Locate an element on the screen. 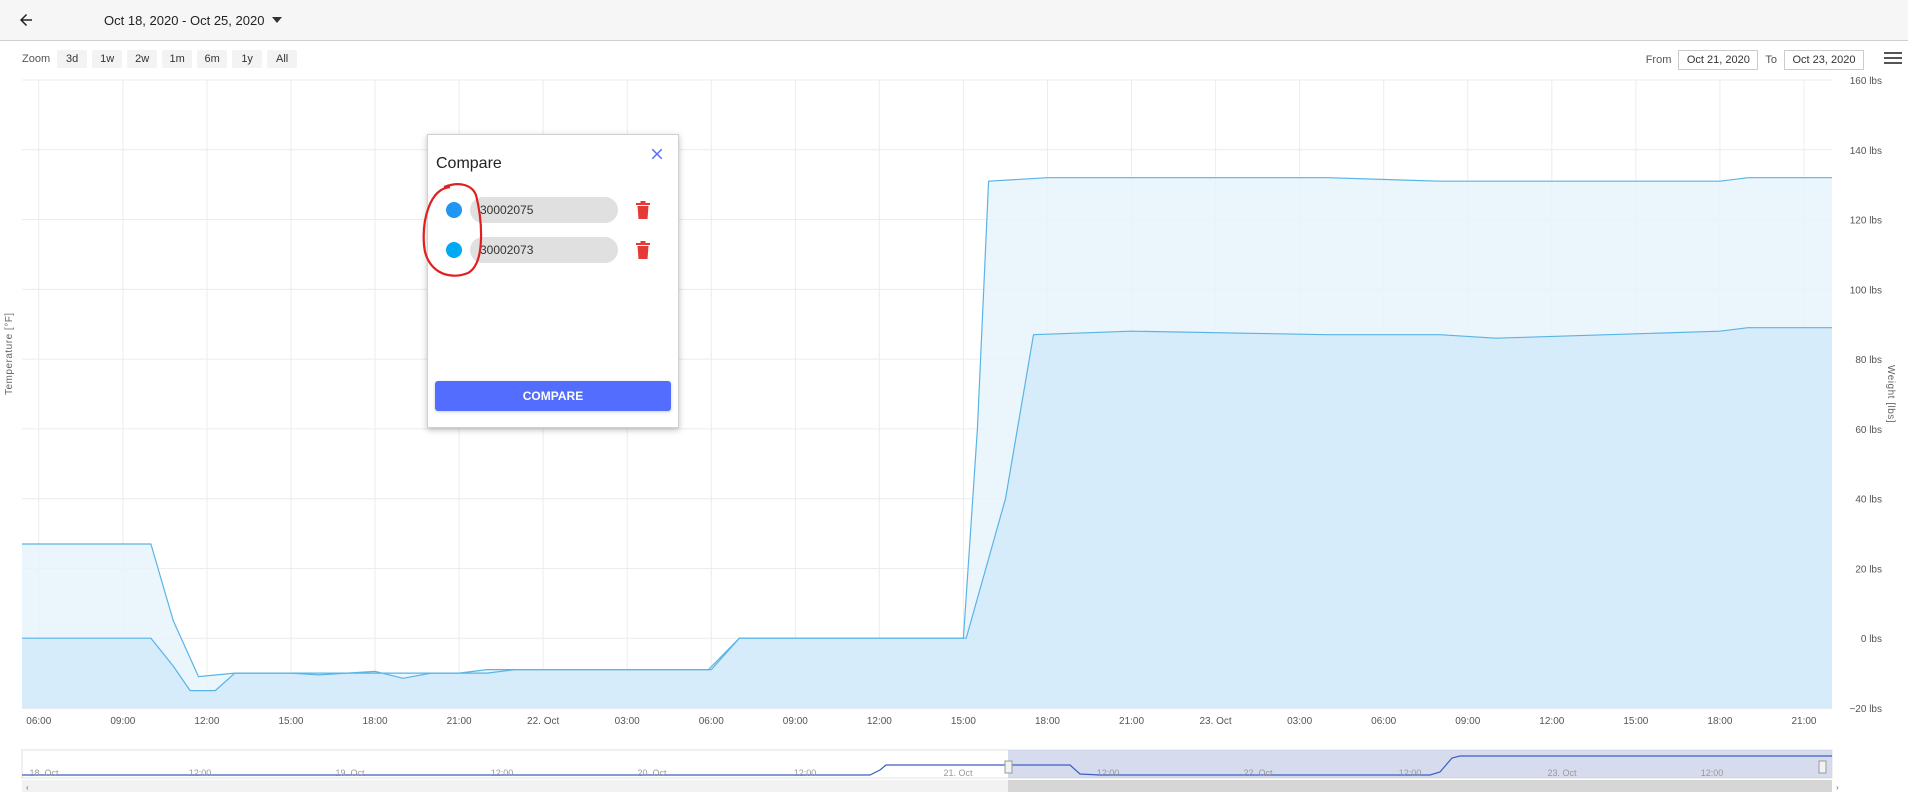  y2-tick-label: −20 lbs is located at coordinates (1865, 709).